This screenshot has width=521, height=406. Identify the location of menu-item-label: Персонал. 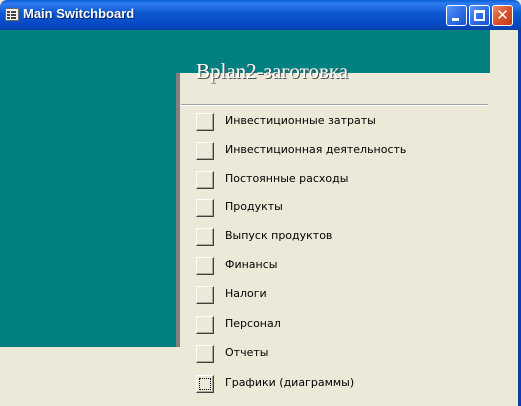
(253, 323).